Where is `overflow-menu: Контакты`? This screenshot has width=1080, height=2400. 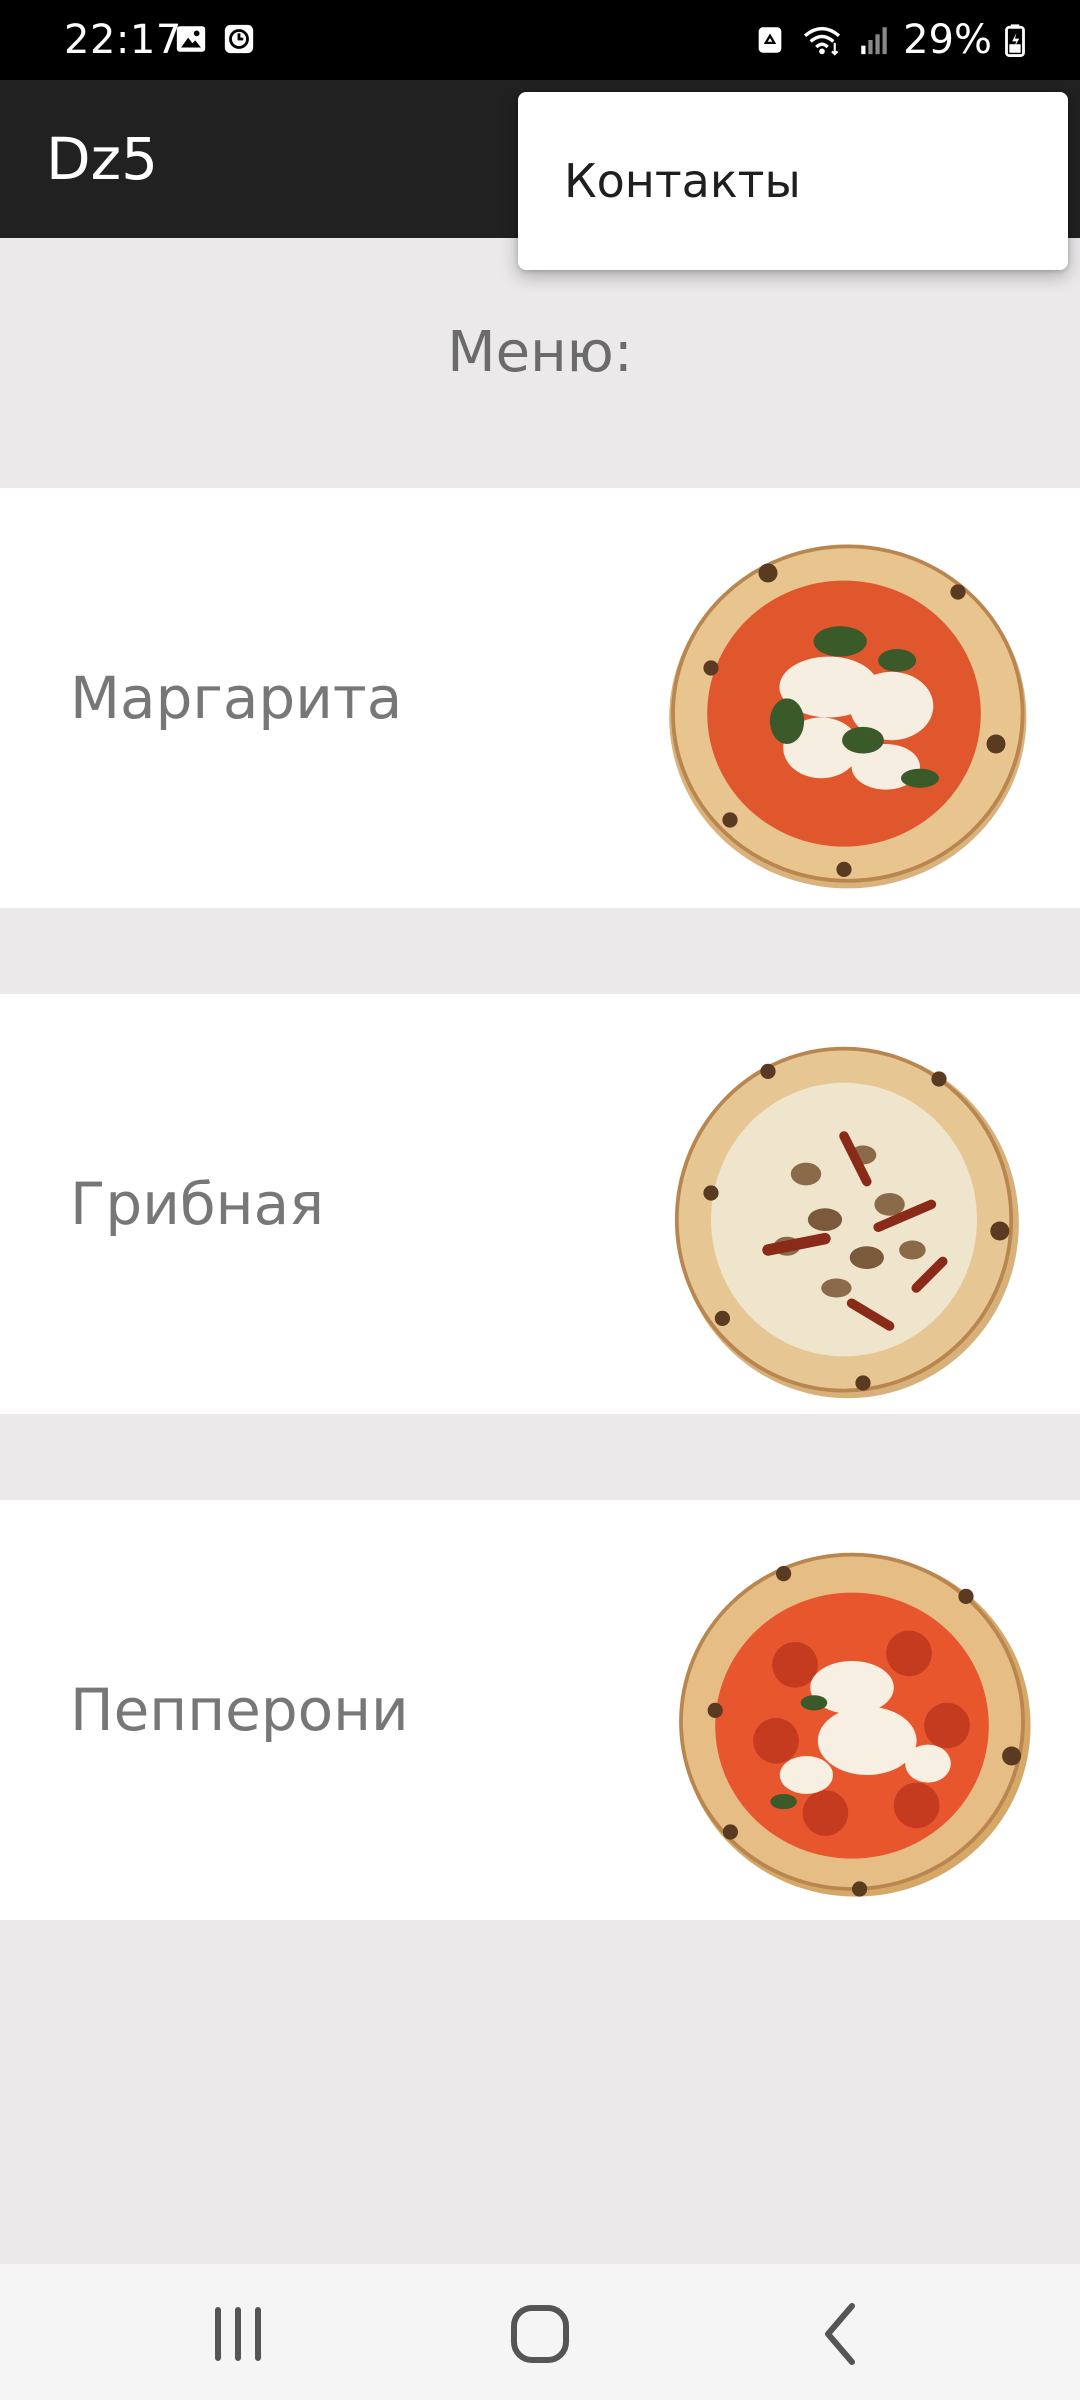
overflow-menu: Контакты is located at coordinates (793, 181).